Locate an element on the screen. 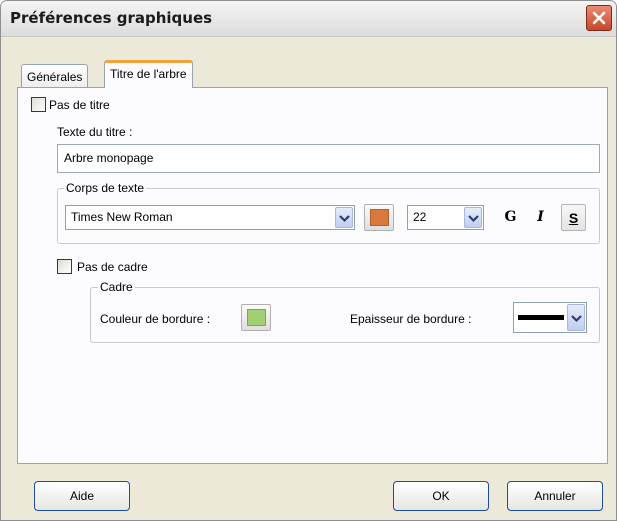 This screenshot has height=521, width=617. border-width-preview is located at coordinates (541, 317).